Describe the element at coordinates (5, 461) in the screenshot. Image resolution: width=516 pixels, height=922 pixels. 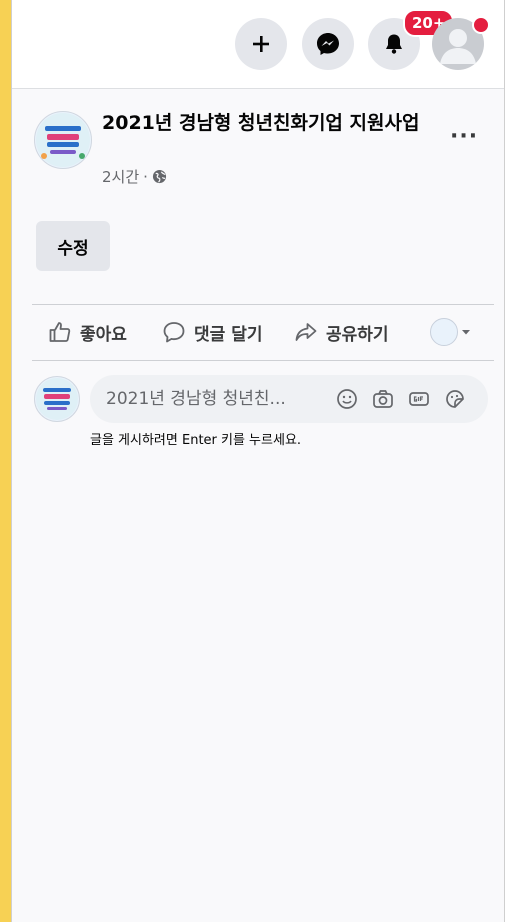
I see `window-edge-bar` at that location.